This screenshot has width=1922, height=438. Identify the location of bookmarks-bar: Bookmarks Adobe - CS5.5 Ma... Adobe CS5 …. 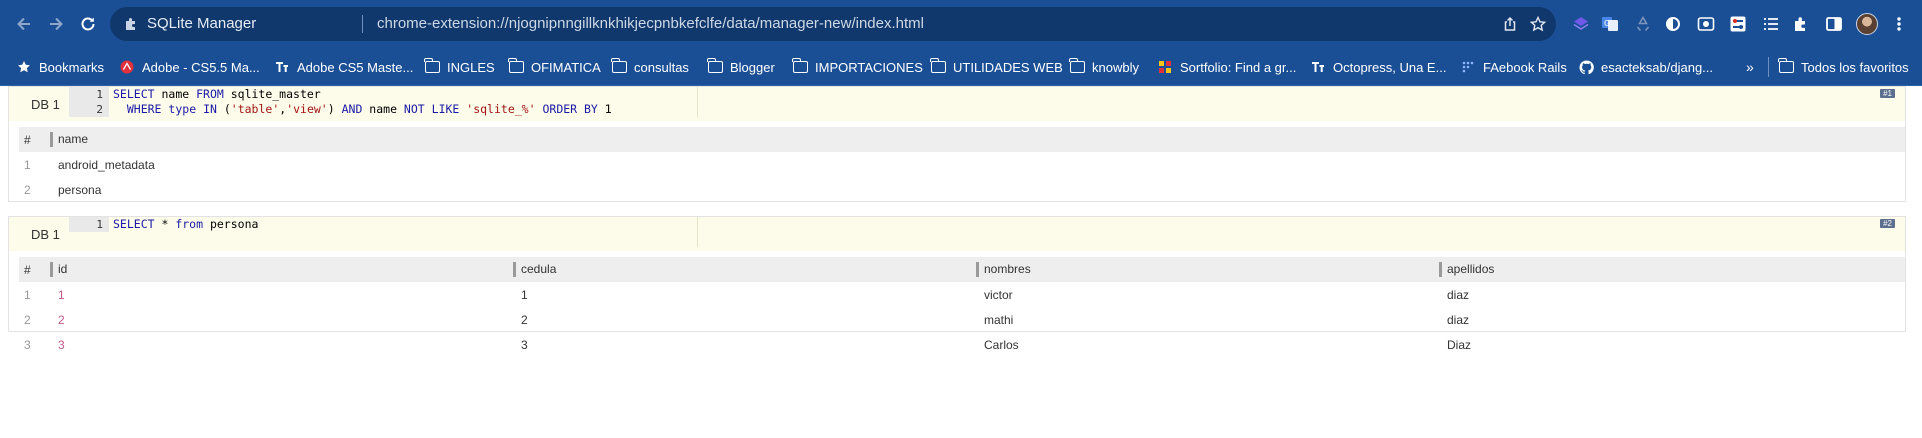
(961, 67).